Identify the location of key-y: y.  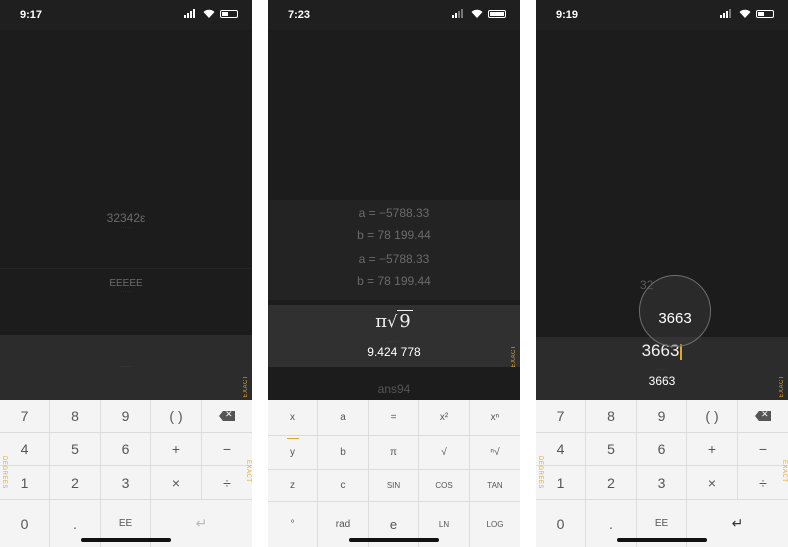
(293, 453).